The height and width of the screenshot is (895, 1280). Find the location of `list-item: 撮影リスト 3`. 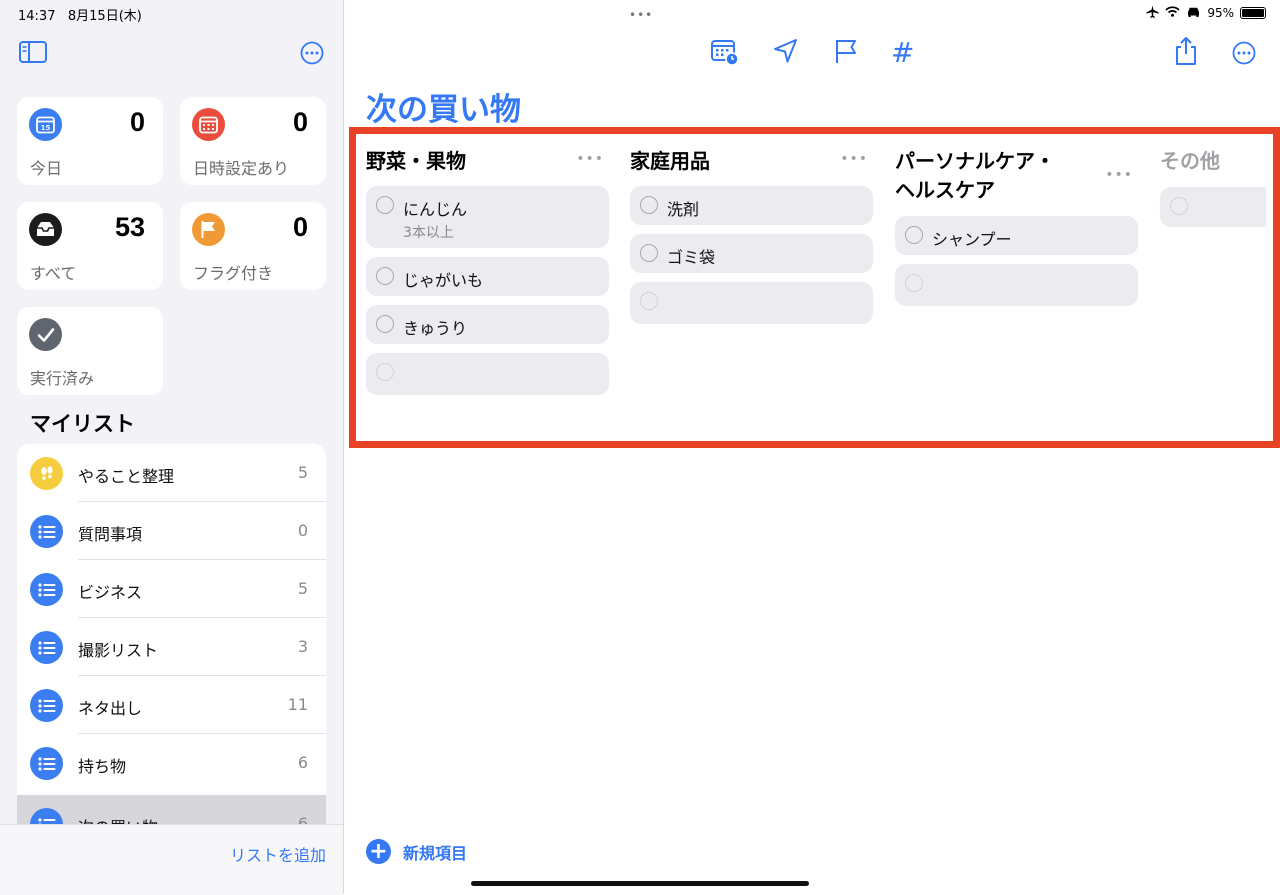

list-item: 撮影リスト 3 is located at coordinates (171, 647).